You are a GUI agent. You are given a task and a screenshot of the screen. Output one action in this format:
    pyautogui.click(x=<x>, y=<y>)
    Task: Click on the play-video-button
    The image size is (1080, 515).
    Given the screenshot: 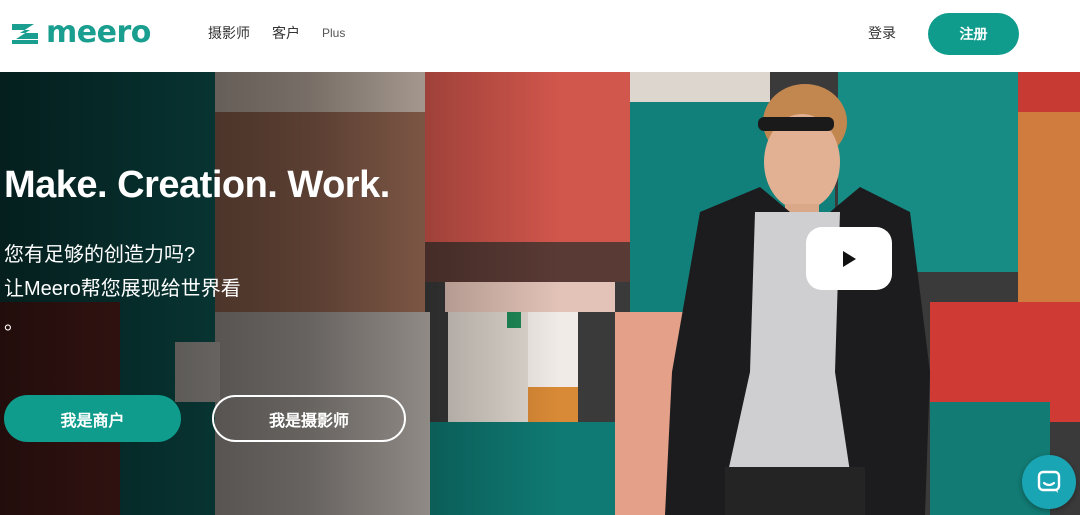 What is the action you would take?
    pyautogui.click(x=849, y=258)
    